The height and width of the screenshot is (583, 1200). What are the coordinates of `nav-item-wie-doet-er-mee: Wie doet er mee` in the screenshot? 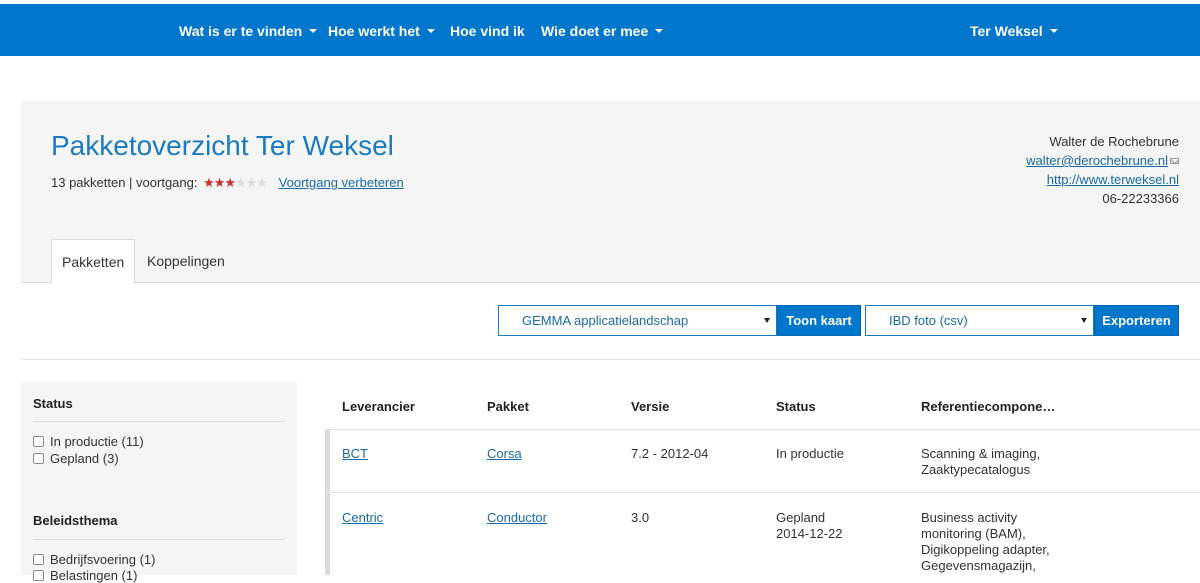 It's located at (602, 30).